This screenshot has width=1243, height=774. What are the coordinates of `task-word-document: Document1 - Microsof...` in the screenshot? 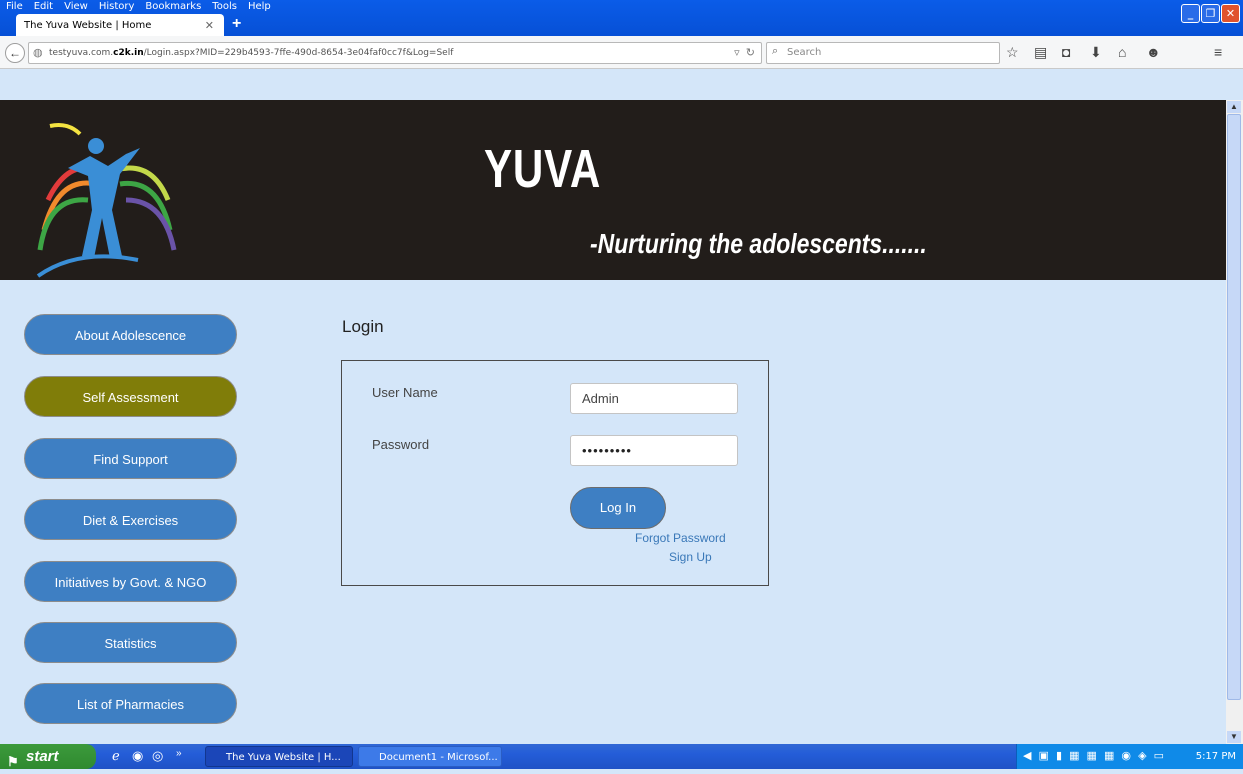 It's located at (430, 756).